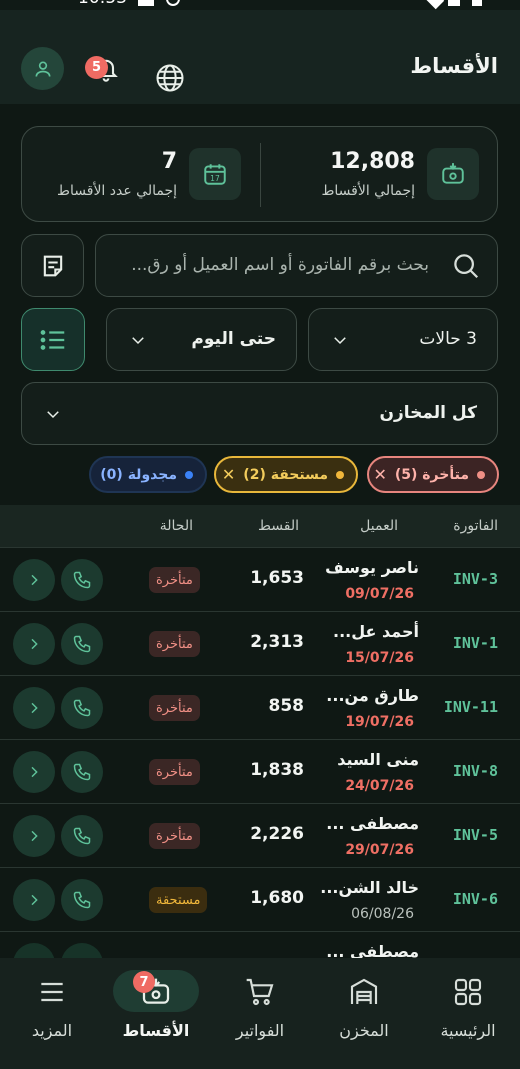 The image size is (520, 1069). Describe the element at coordinates (364, 991) in the screenshot. I see `warehouse-icon` at that location.